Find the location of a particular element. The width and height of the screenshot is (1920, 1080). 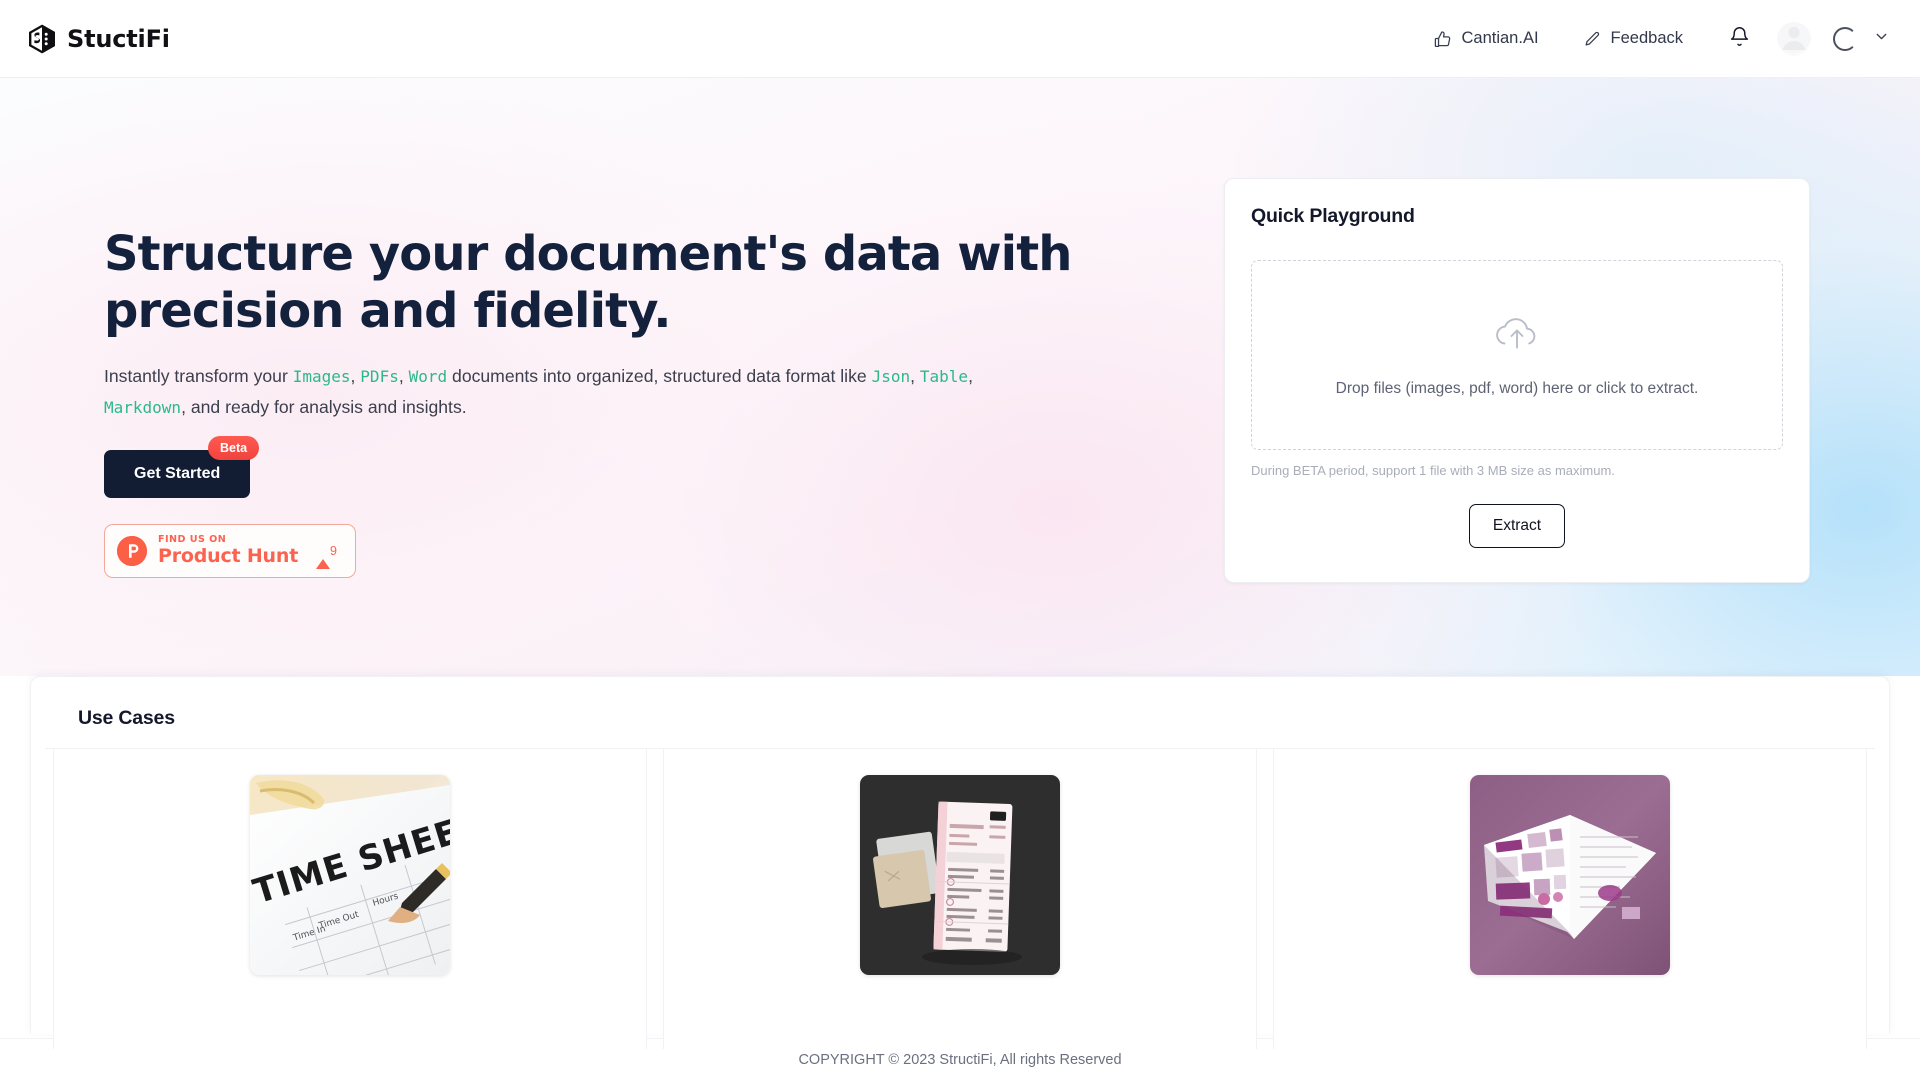

product-hunt-text: FIND US ON Product Hunt is located at coordinates (231, 550).